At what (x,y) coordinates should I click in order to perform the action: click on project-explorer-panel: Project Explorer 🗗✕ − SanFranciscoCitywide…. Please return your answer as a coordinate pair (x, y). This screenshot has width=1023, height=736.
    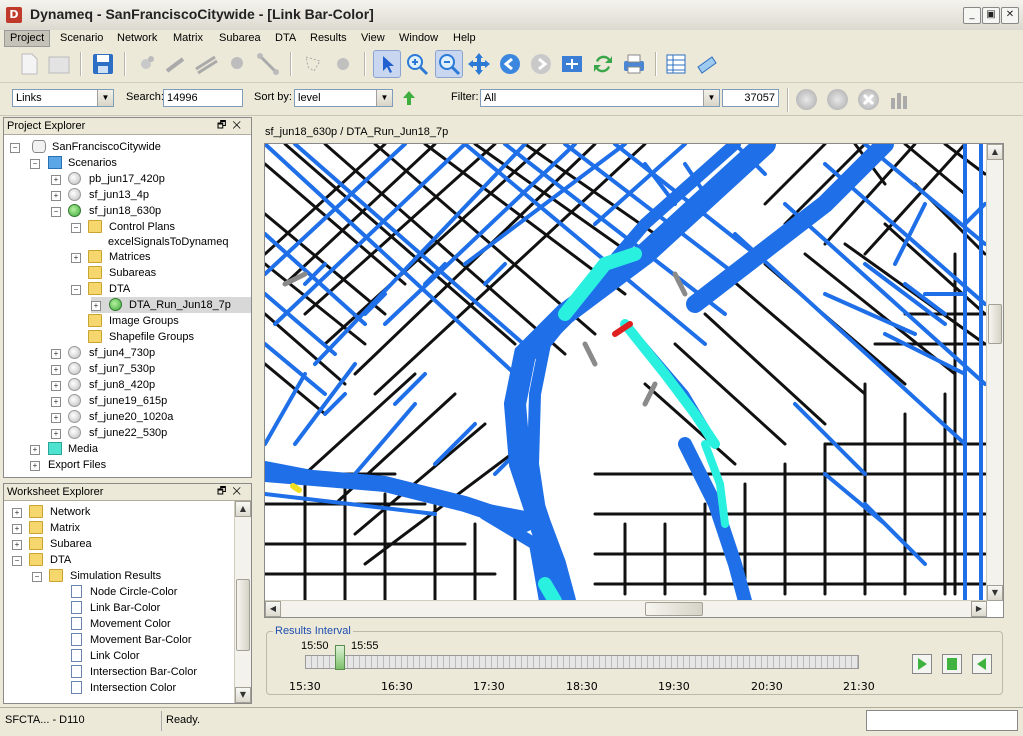
    Looking at the image, I should click on (127, 297).